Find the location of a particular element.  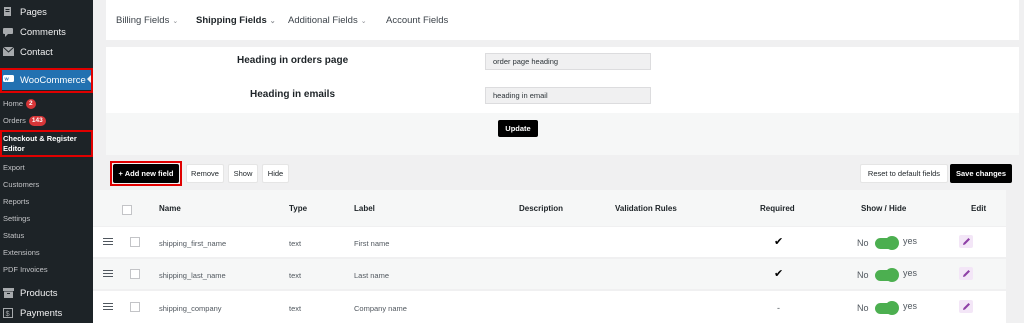

sidebar-subitem-orders: Orders 143 is located at coordinates (46, 121).